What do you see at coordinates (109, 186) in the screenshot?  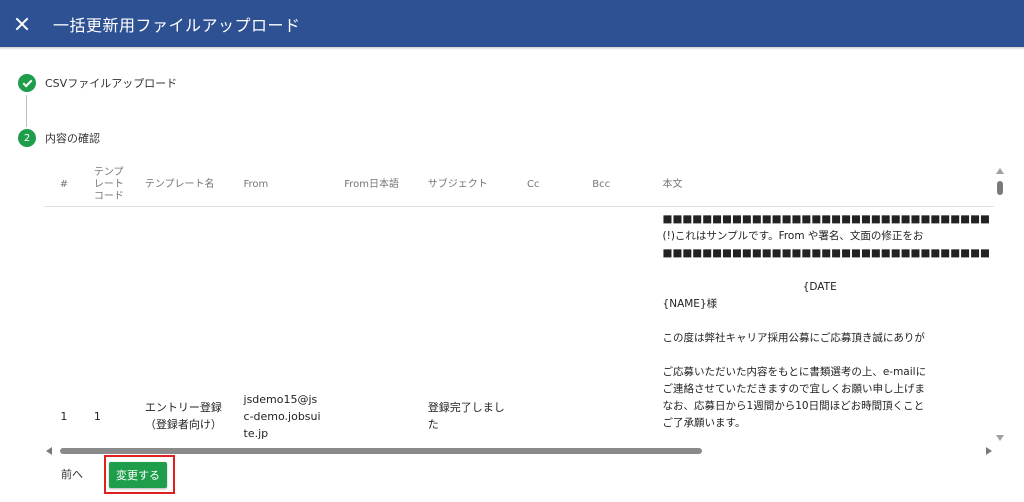 I see `column-header-template-code: テンプ レート コード` at bounding box center [109, 186].